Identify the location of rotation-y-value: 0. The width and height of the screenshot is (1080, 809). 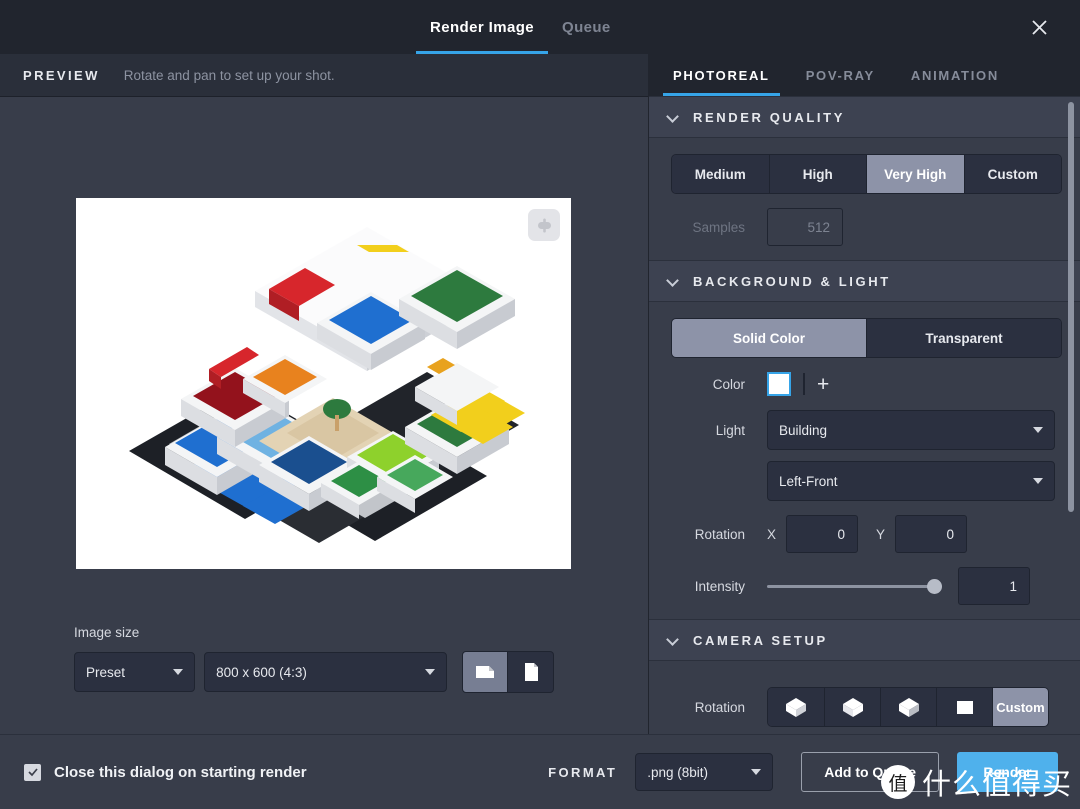
(950, 534).